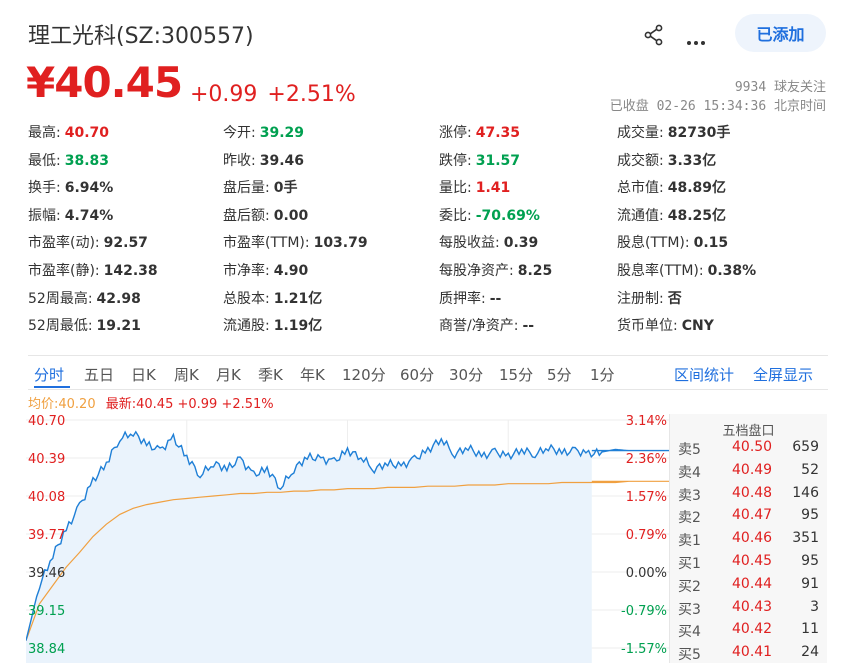 This screenshot has height=667, width=857. What do you see at coordinates (535, 271) in the screenshot?
I see `stat-value: 8.25` at bounding box center [535, 271].